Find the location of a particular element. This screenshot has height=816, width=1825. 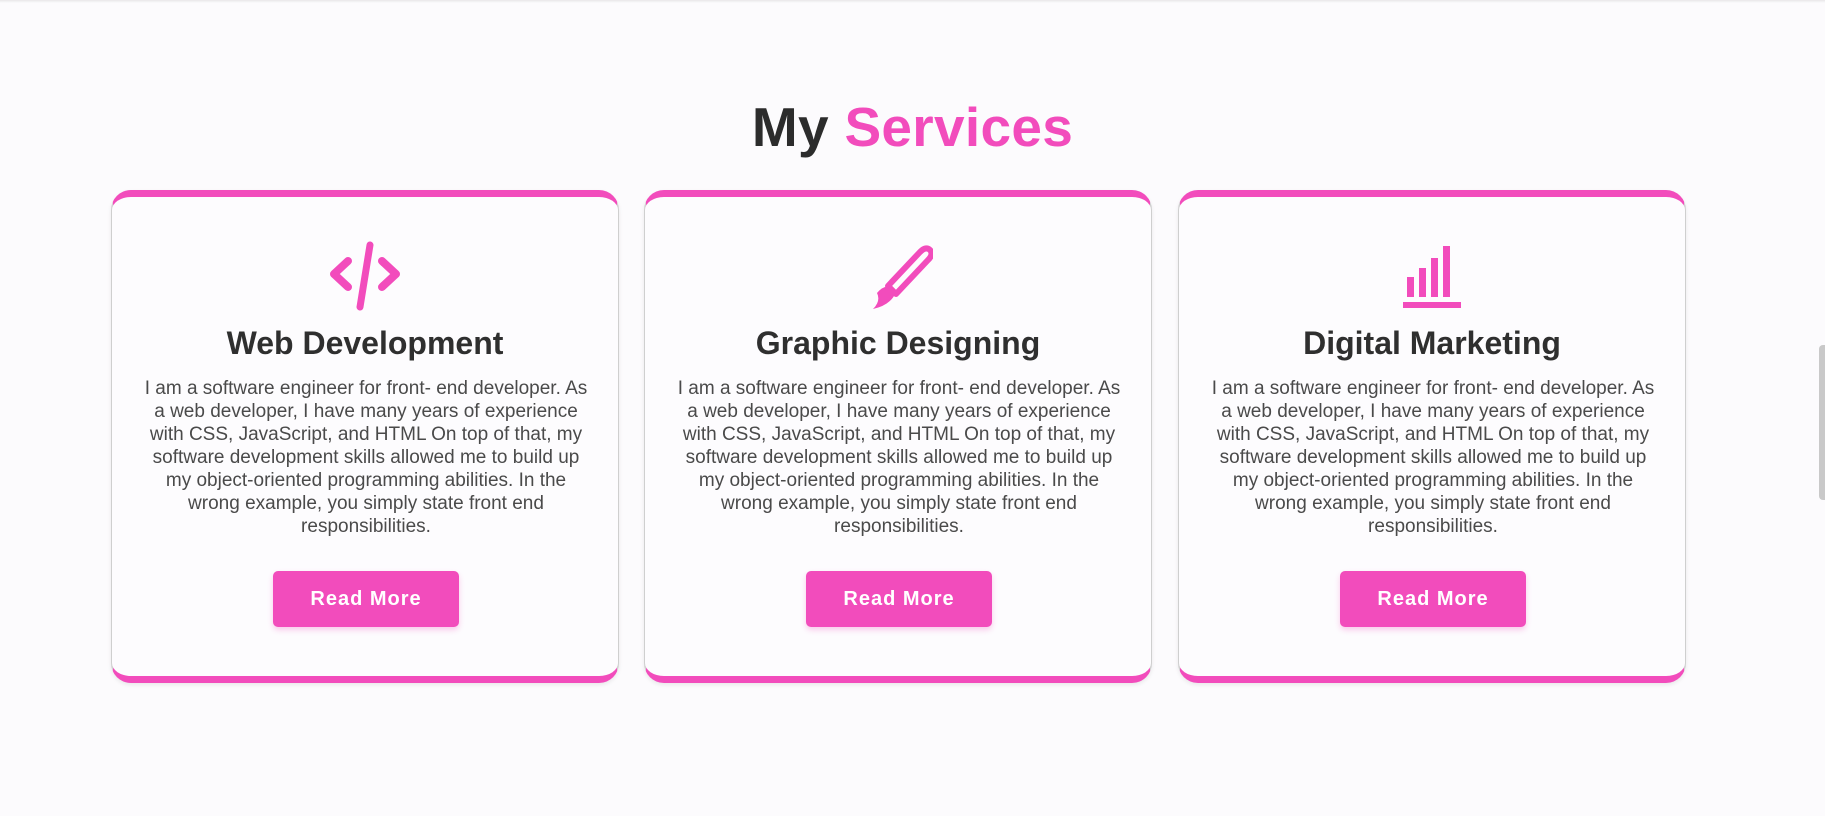

bar-chart-icon is located at coordinates (1432, 277).